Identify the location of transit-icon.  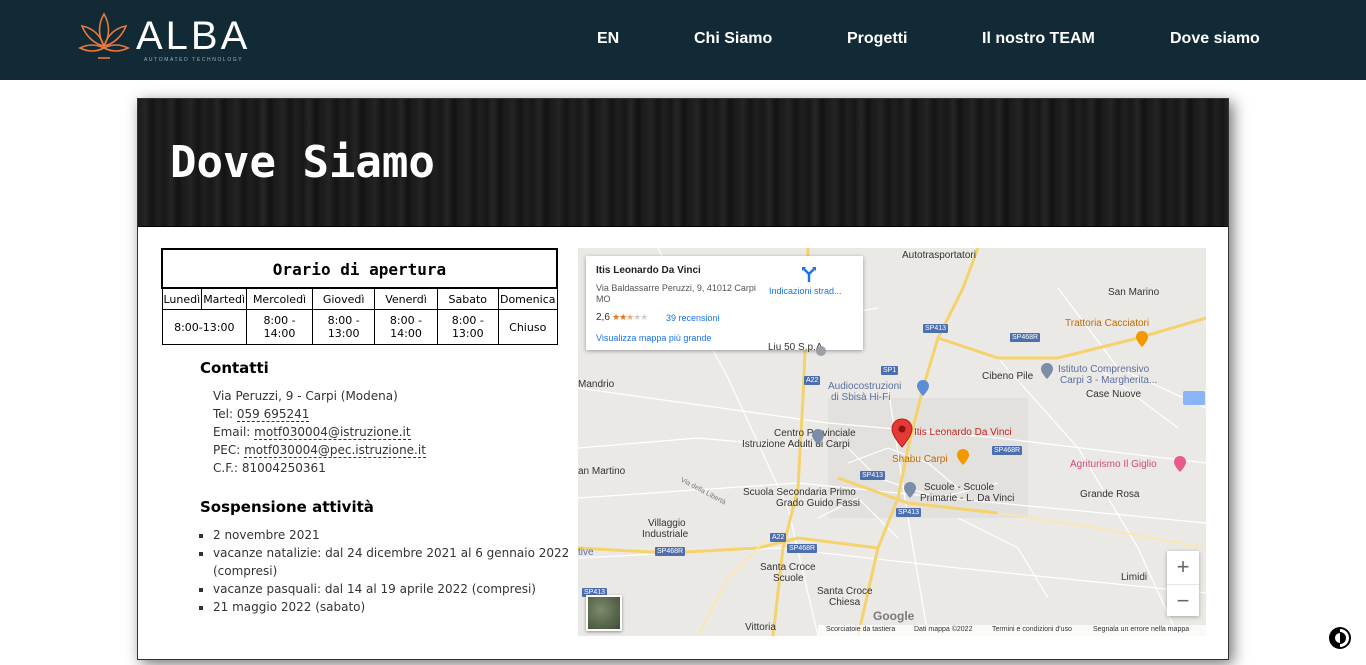
(1194, 398).